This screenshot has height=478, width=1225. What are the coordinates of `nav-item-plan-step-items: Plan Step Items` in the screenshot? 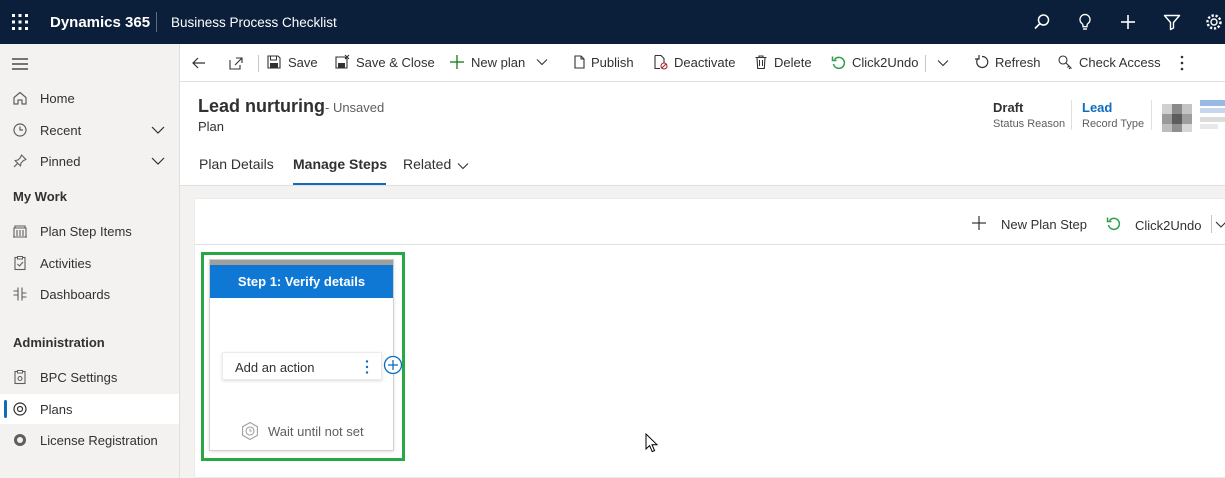 It's located at (89, 231).